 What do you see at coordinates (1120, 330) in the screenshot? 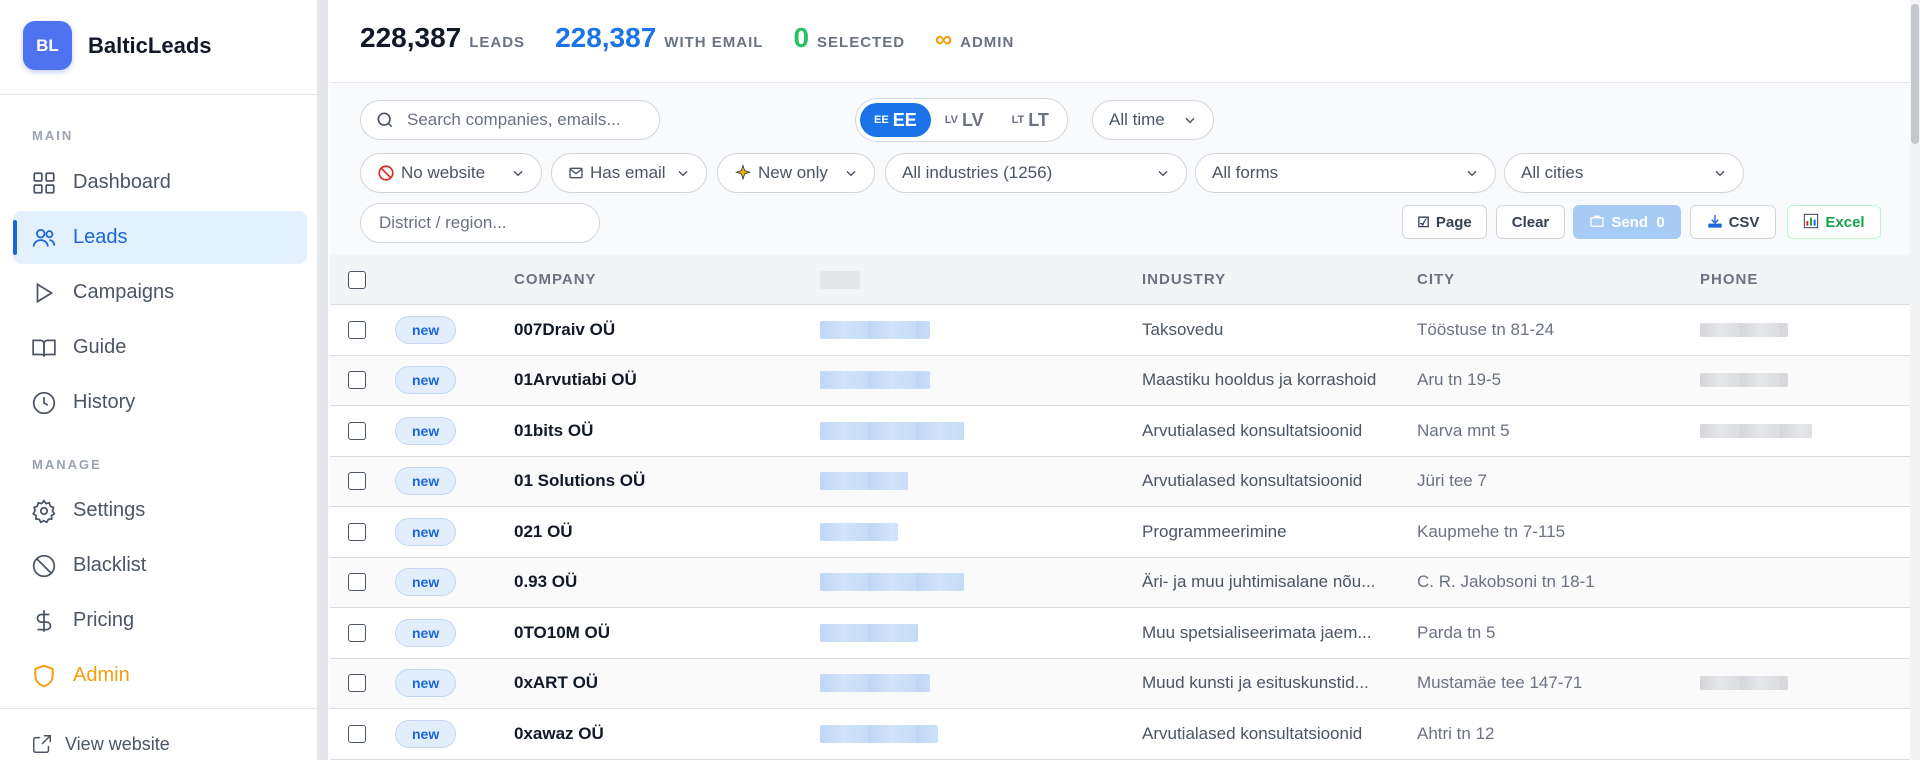
I see `table-row: new 007Draiv OÜ Taksovedu Tööstuse tn 81-24` at bounding box center [1120, 330].